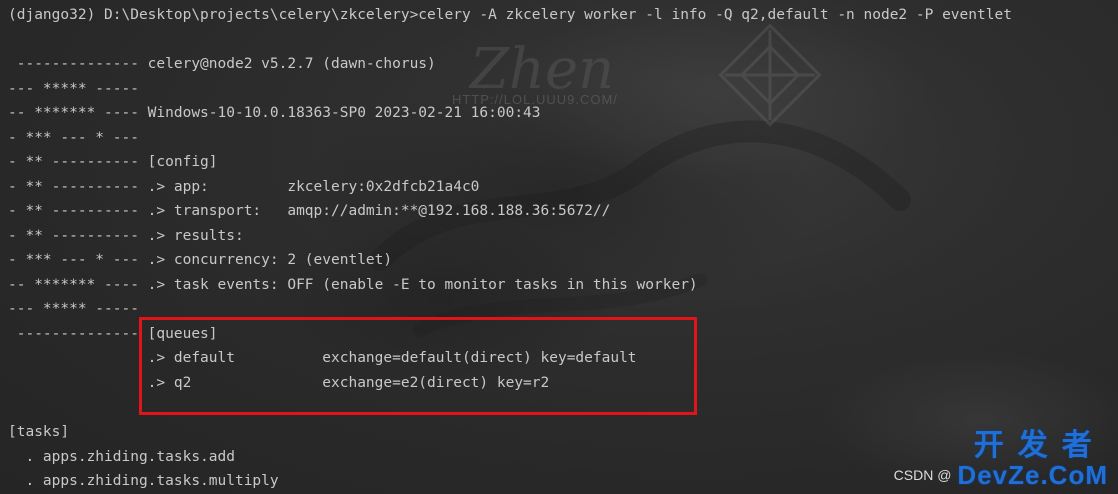 The width and height of the screenshot is (1118, 494). I want to click on watermark: CSDN @ 开发者 DevZe.CoM, so click(1000, 459).